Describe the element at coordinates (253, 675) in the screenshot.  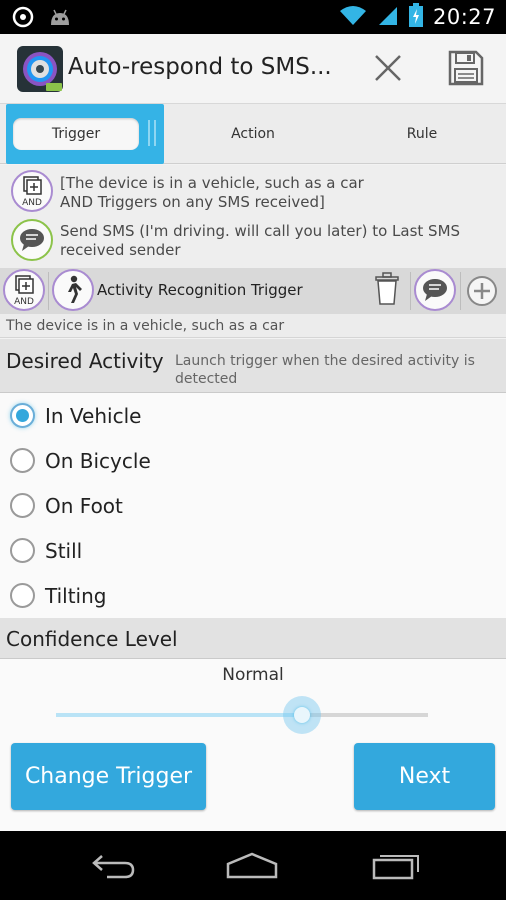
I see `confidence-value: Normal` at that location.